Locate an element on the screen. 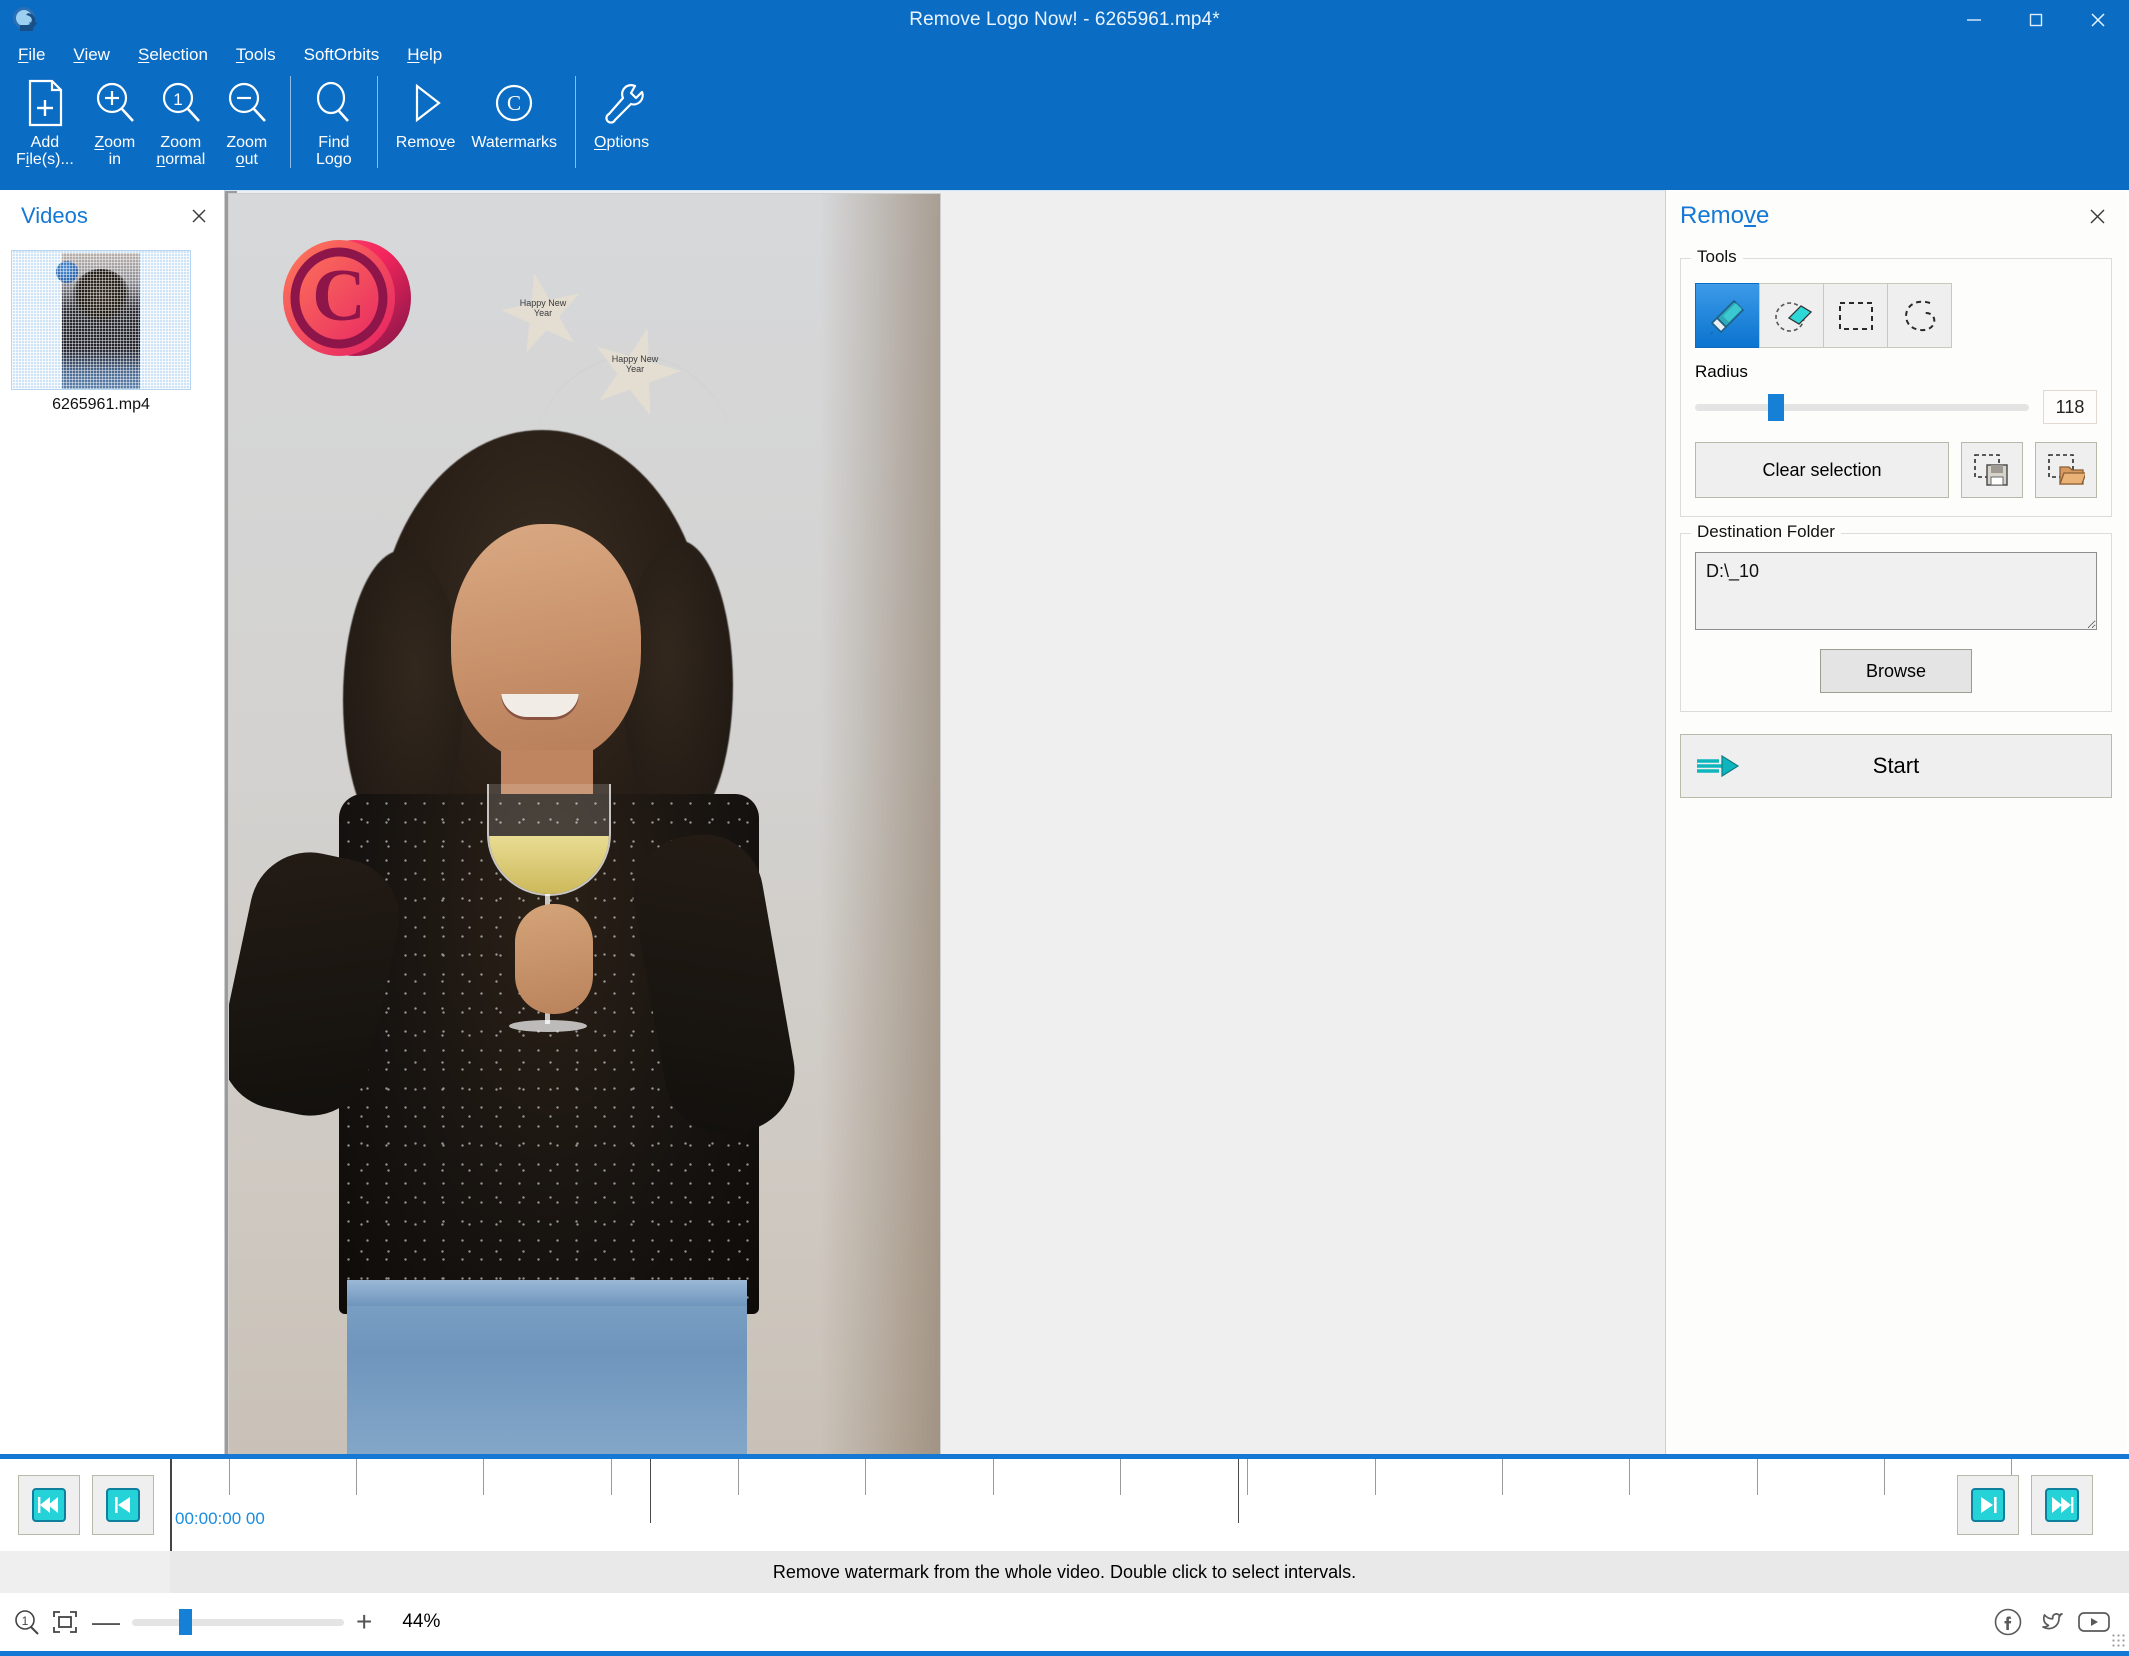  find-logo-button: Find Logo is located at coordinates (334, 127).